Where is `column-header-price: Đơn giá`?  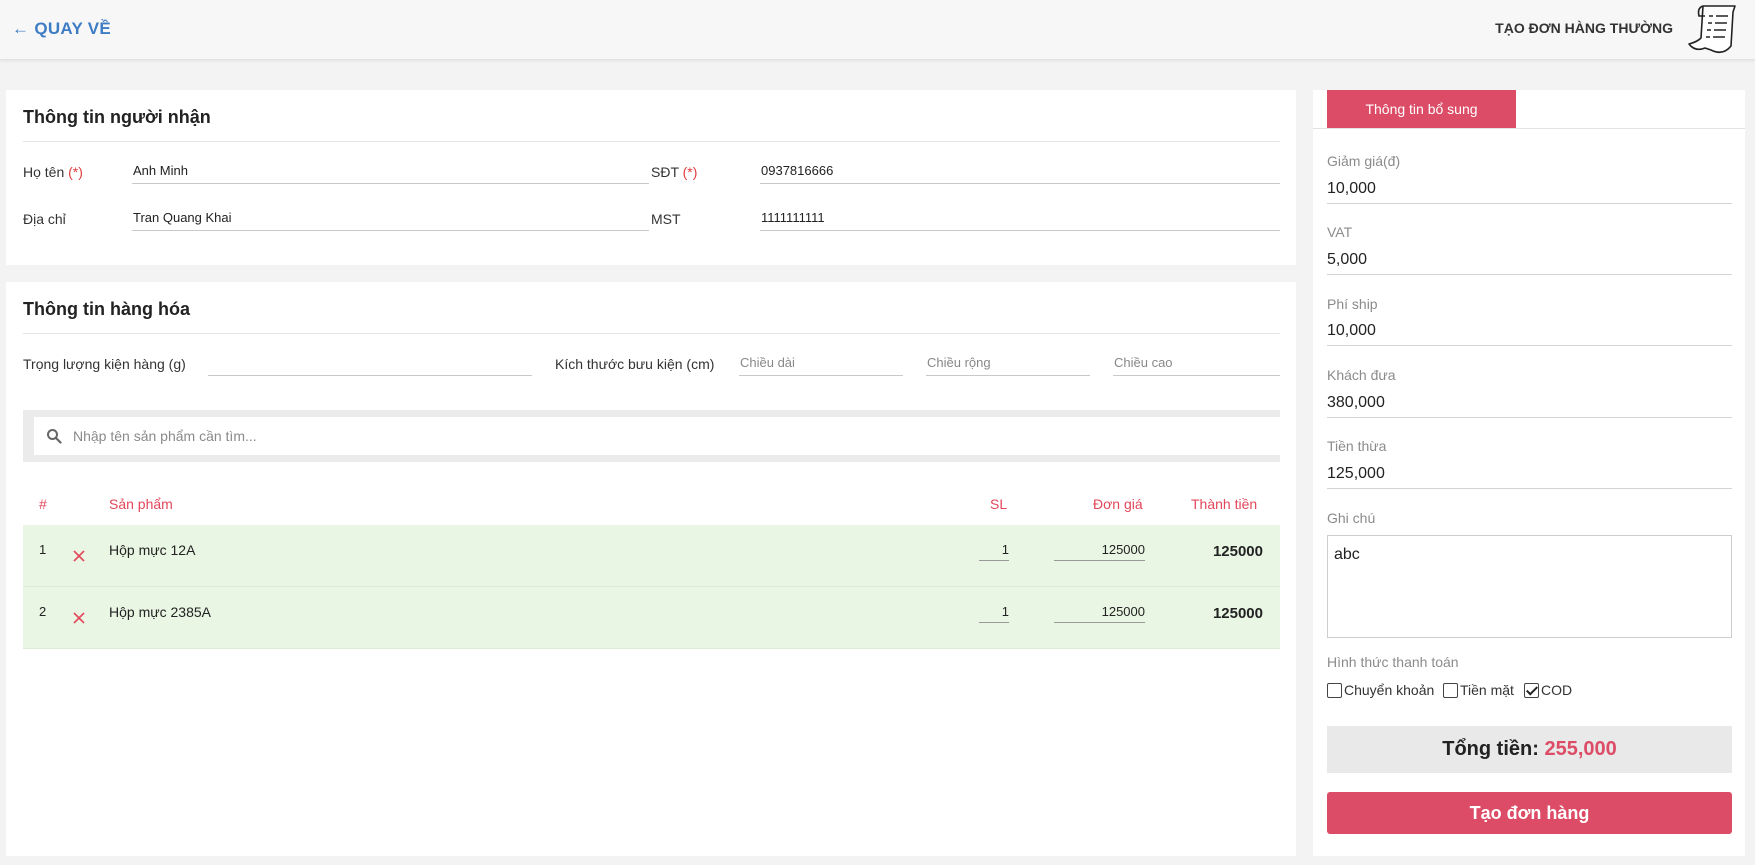
column-header-price: Đơn giá is located at coordinates (1118, 504).